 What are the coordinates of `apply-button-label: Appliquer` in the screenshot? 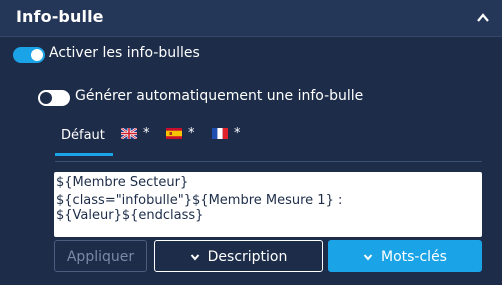 It's located at (100, 257).